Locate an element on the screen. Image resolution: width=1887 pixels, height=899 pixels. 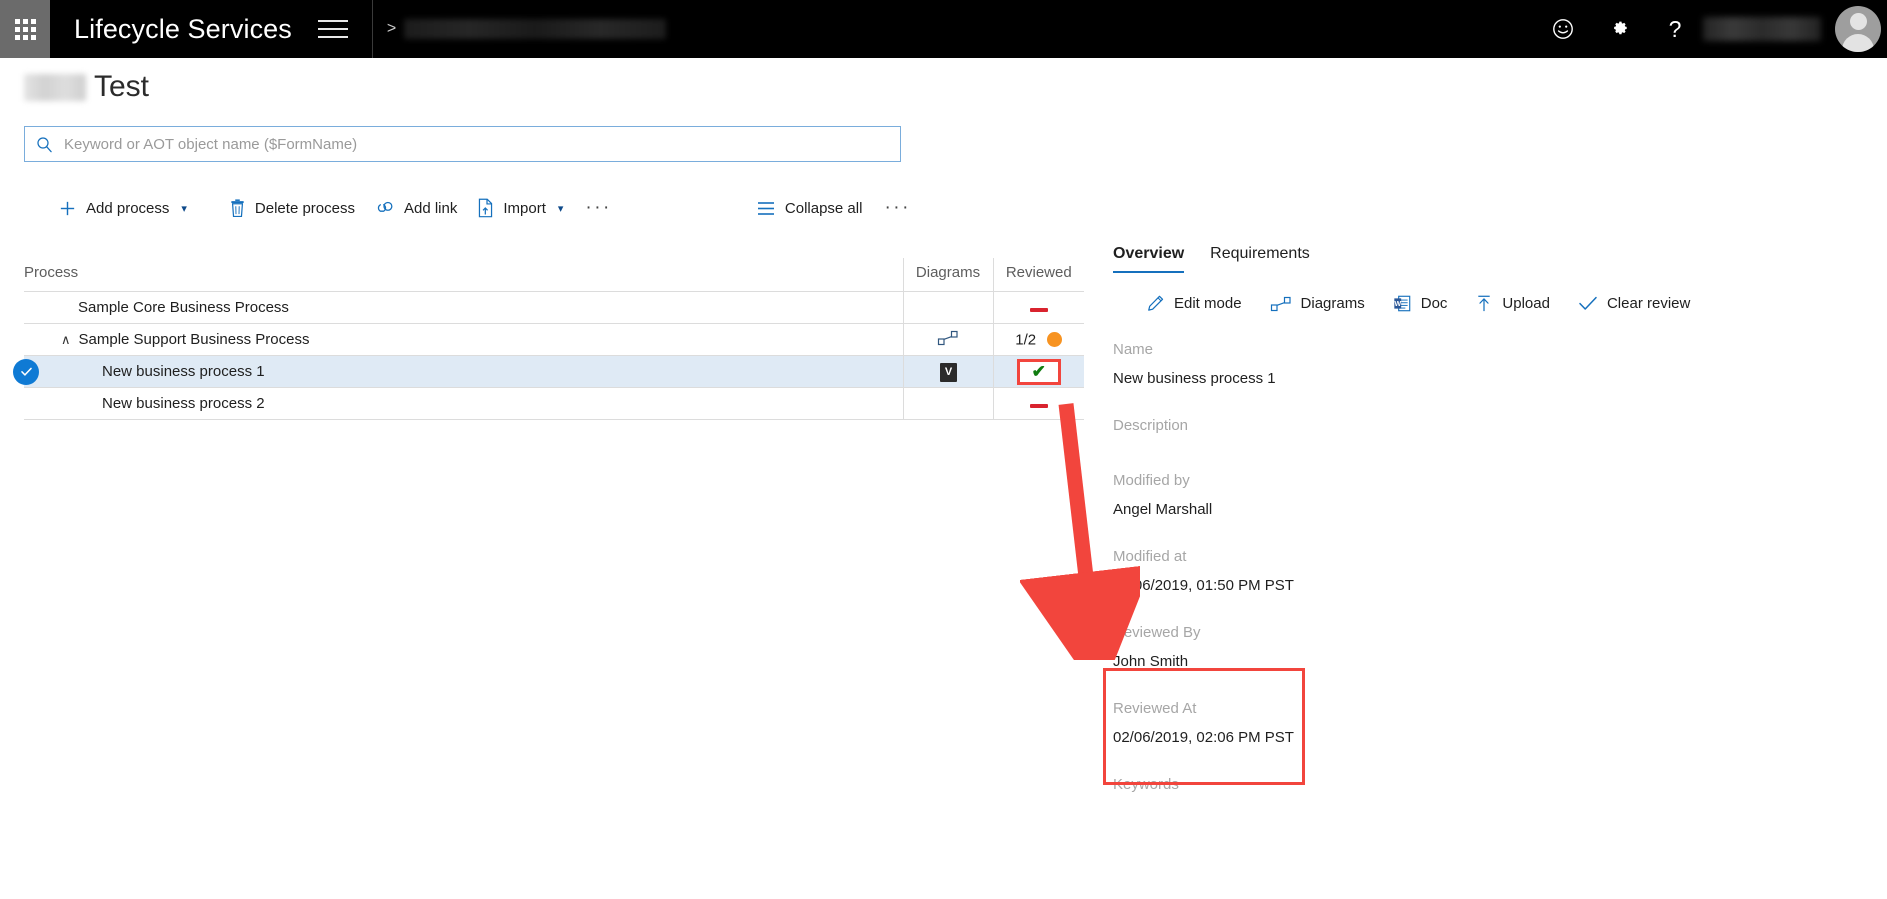
table-row: New business process 2 is located at coordinates (554, 403).